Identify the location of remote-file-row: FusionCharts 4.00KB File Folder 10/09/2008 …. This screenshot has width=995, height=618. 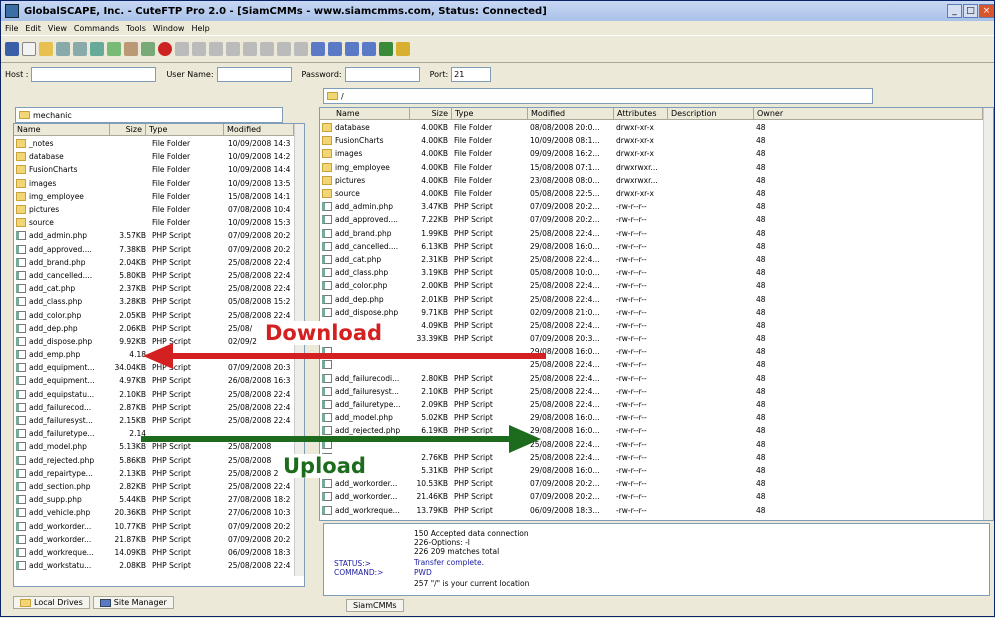
(651, 140).